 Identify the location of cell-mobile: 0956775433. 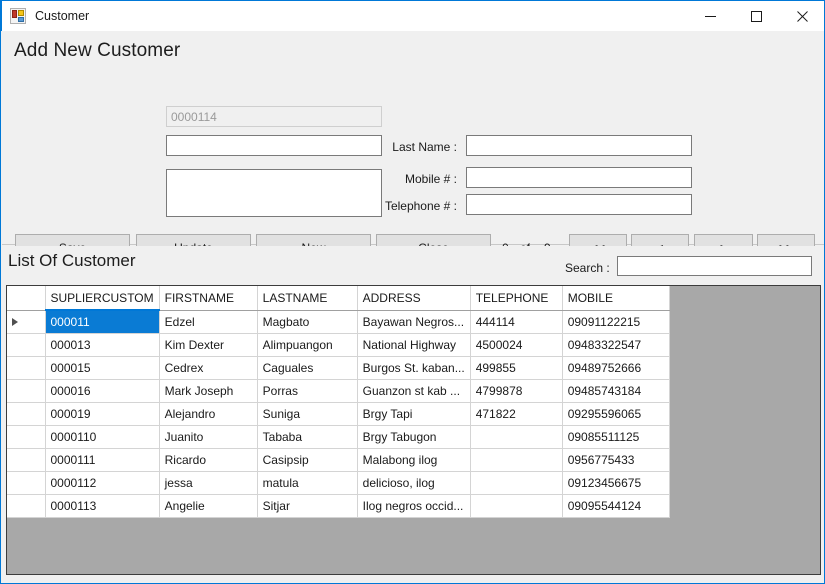
(616, 460).